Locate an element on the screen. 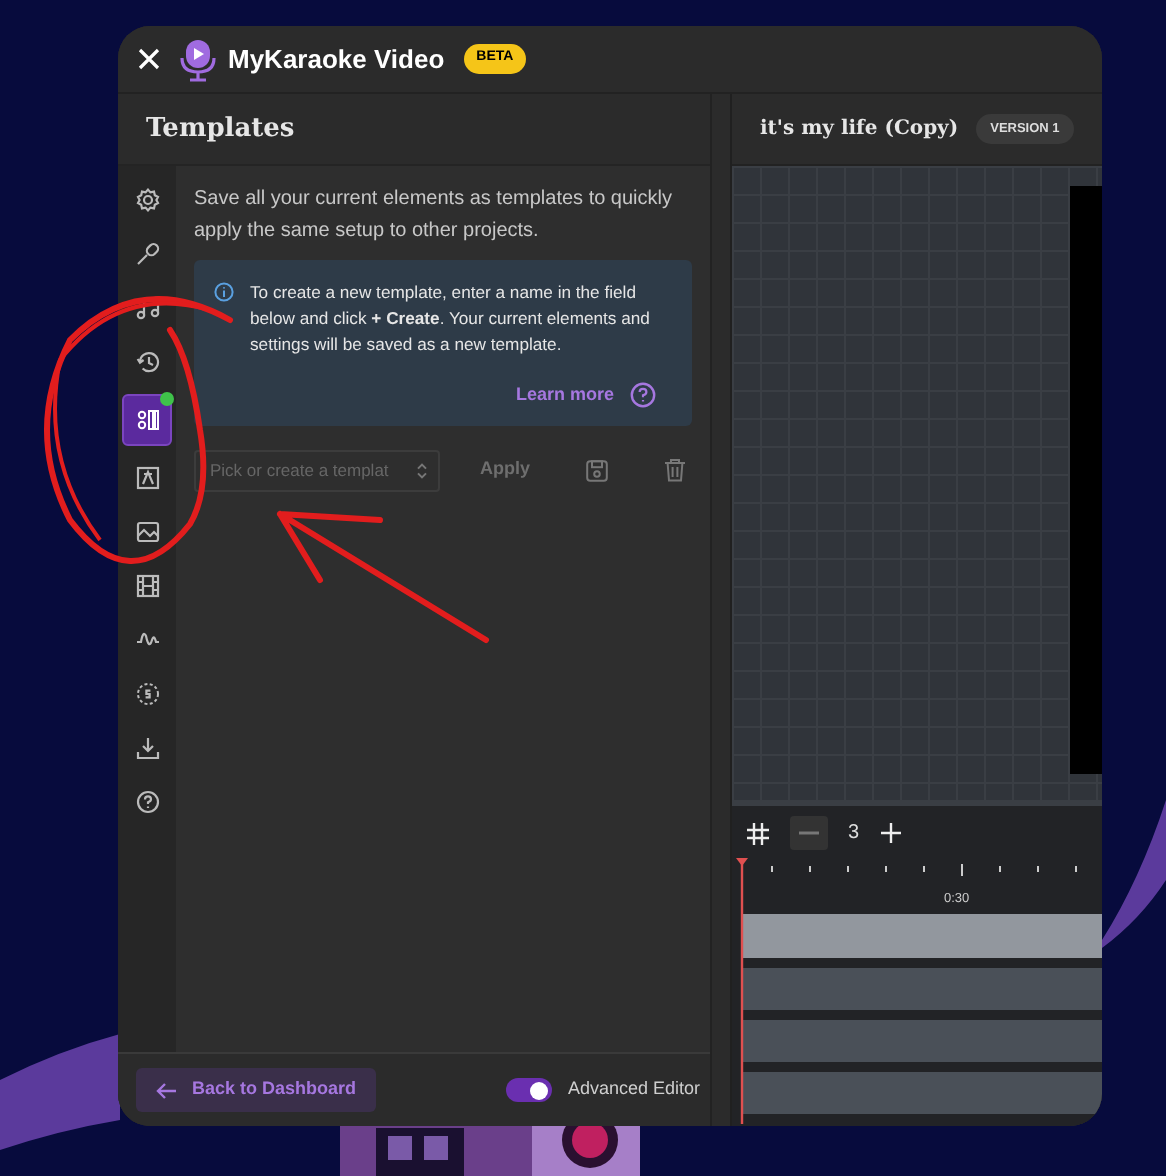  template-picker: Pick or create a templat is located at coordinates (317, 470).